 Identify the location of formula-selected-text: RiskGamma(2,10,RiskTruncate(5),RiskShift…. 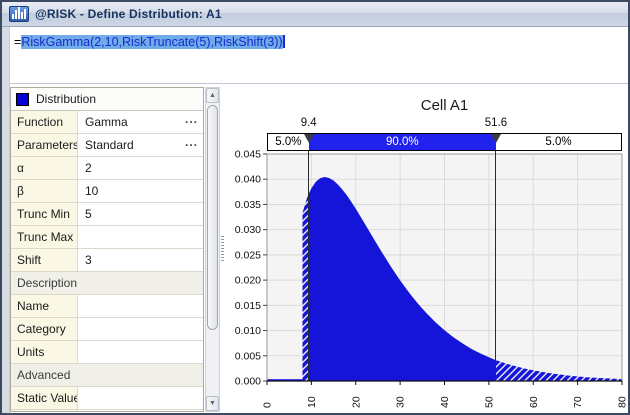
(152, 42).